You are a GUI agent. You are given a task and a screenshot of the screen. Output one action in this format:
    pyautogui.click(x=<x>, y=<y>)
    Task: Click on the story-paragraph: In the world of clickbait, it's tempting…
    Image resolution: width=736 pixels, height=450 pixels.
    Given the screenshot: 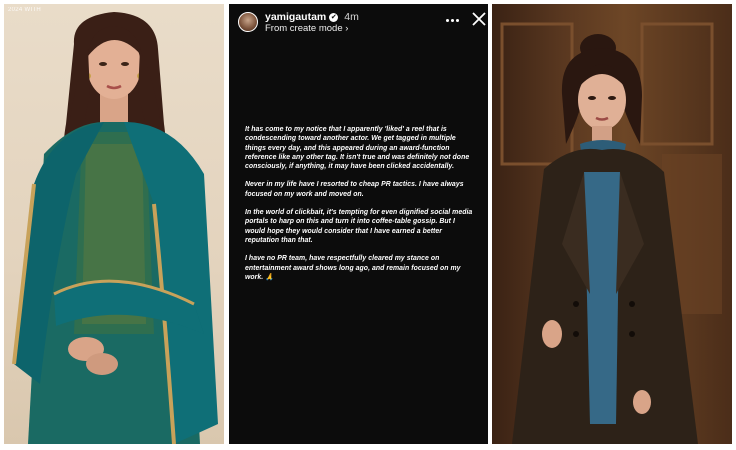 What is the action you would take?
    pyautogui.click(x=359, y=226)
    